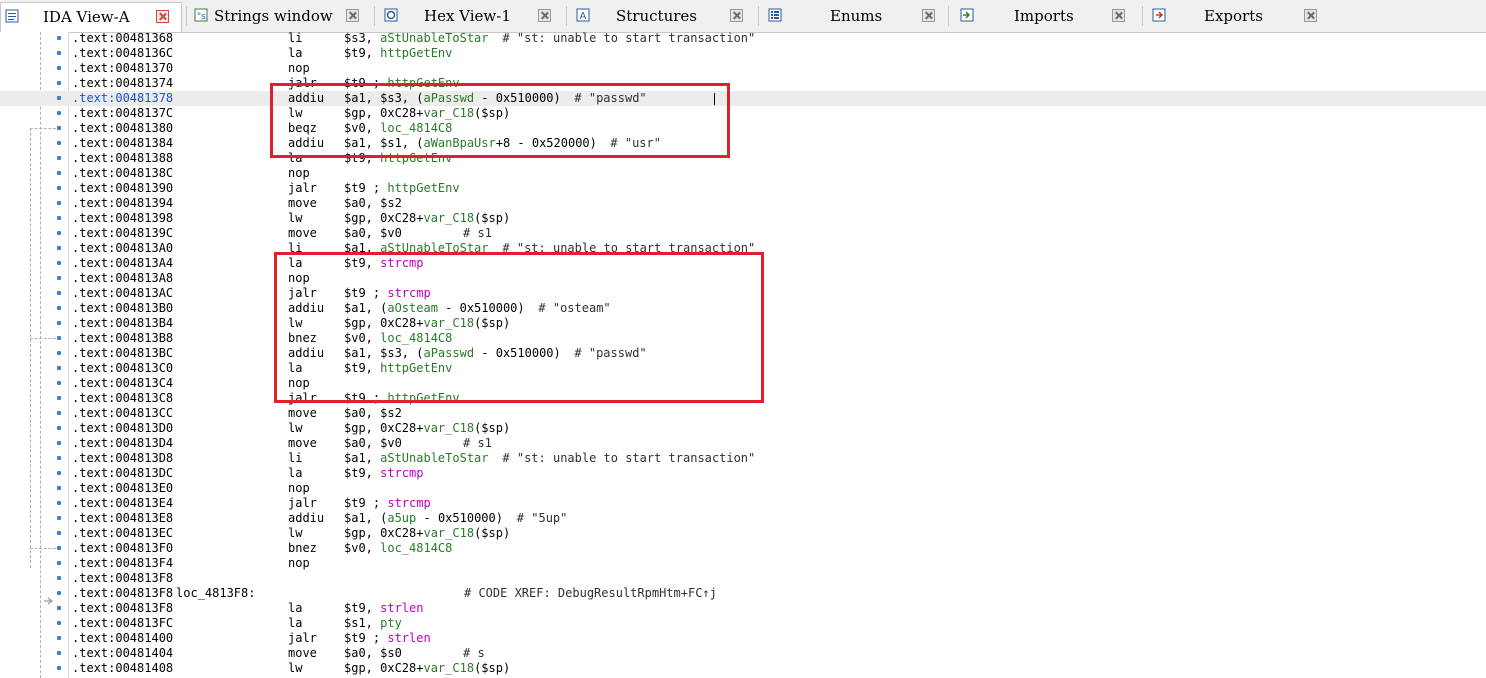 This screenshot has width=1486, height=678. Describe the element at coordinates (122, 533) in the screenshot. I see `line-address: .text:004813EC` at that location.